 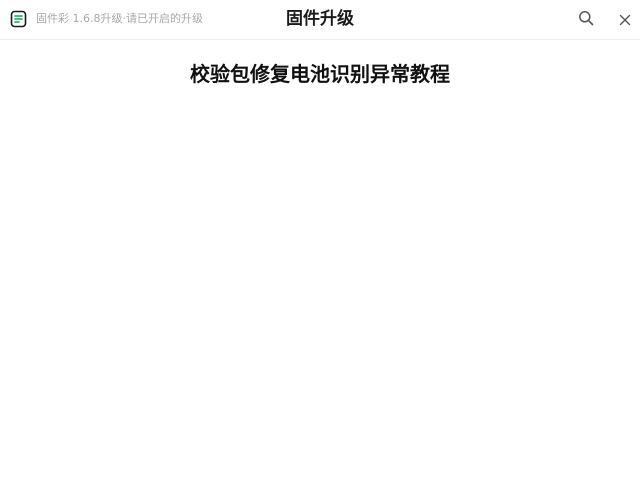 I want to click on window-title: 固件升级, so click(x=320, y=19).